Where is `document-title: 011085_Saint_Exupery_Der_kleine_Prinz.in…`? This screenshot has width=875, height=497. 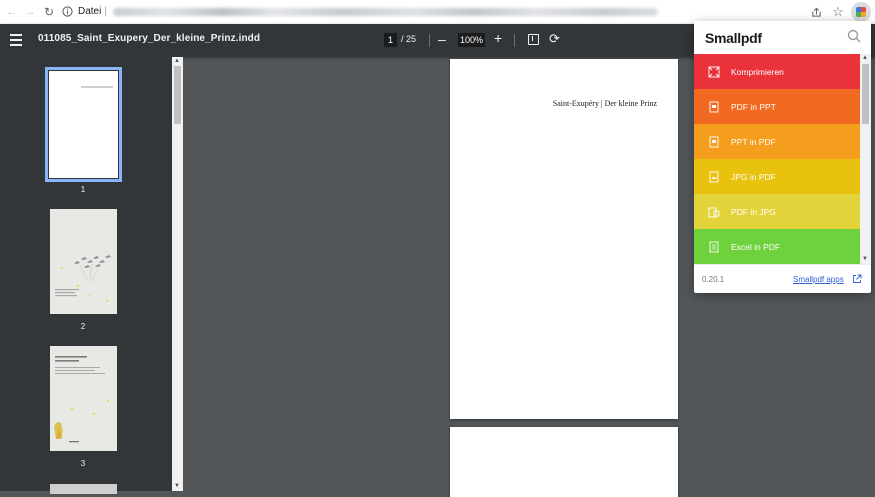
document-title: 011085_Saint_Exupery_Der_kleine_Prinz.in… is located at coordinates (149, 38).